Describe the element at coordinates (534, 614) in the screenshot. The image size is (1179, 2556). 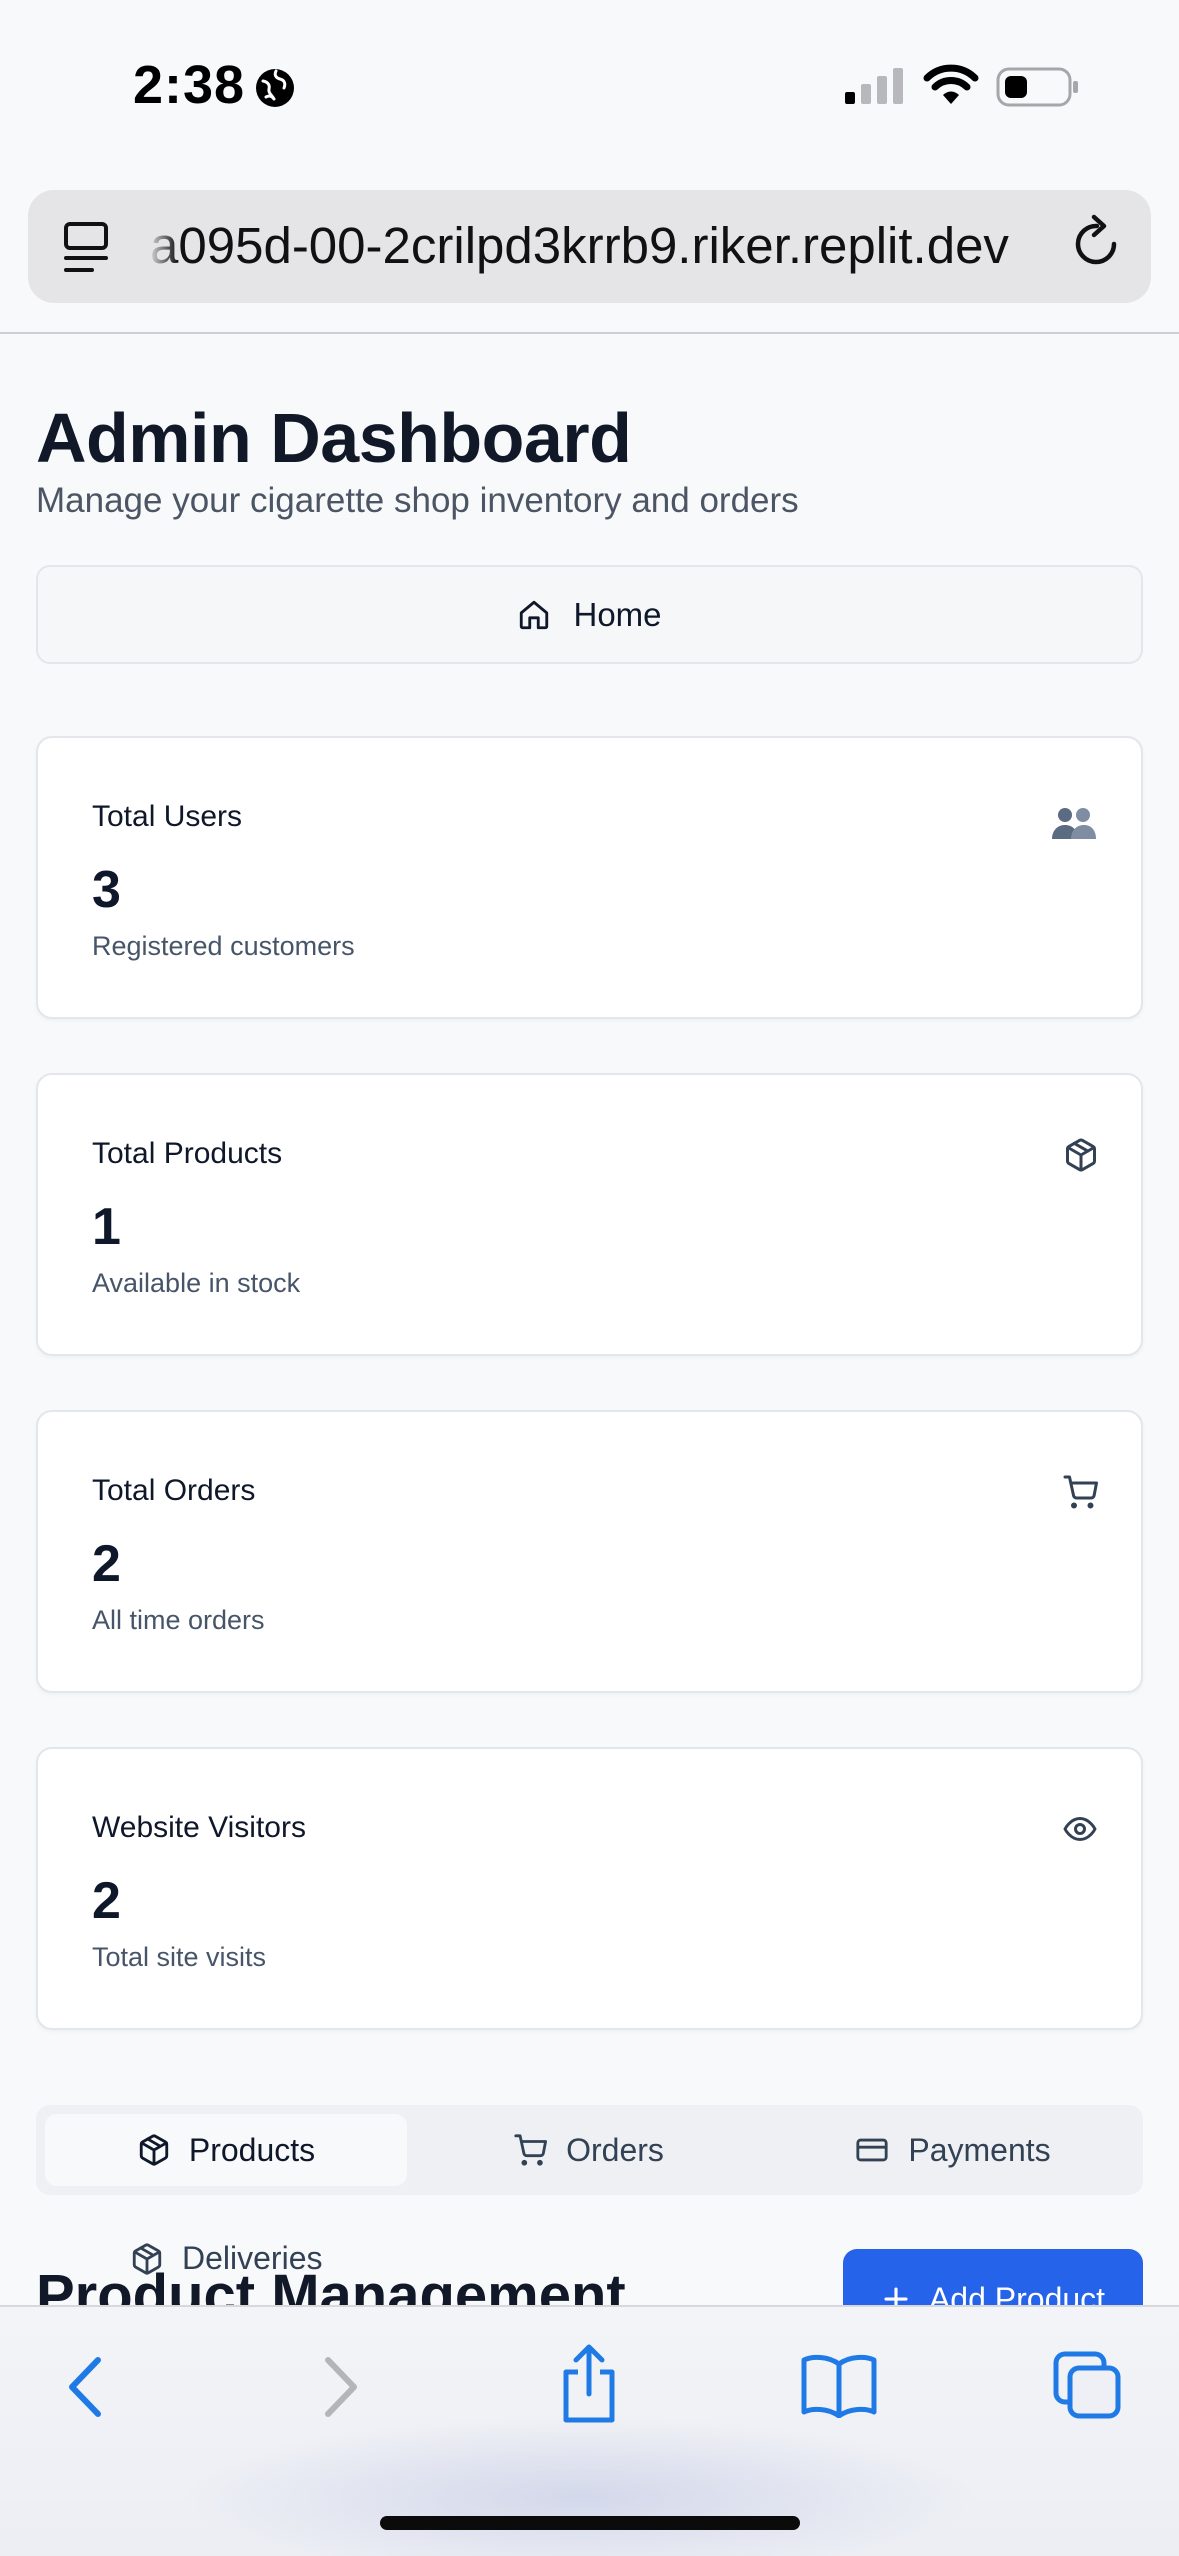
I see `home-icon` at that location.